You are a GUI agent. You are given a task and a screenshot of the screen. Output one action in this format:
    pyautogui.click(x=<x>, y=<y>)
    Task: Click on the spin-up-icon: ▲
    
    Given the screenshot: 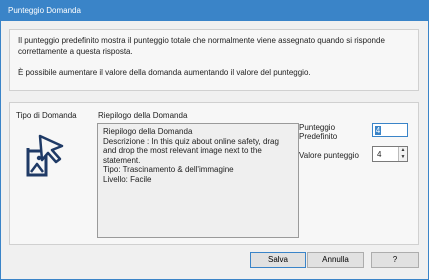 What is the action you would take?
    pyautogui.click(x=403, y=150)
    